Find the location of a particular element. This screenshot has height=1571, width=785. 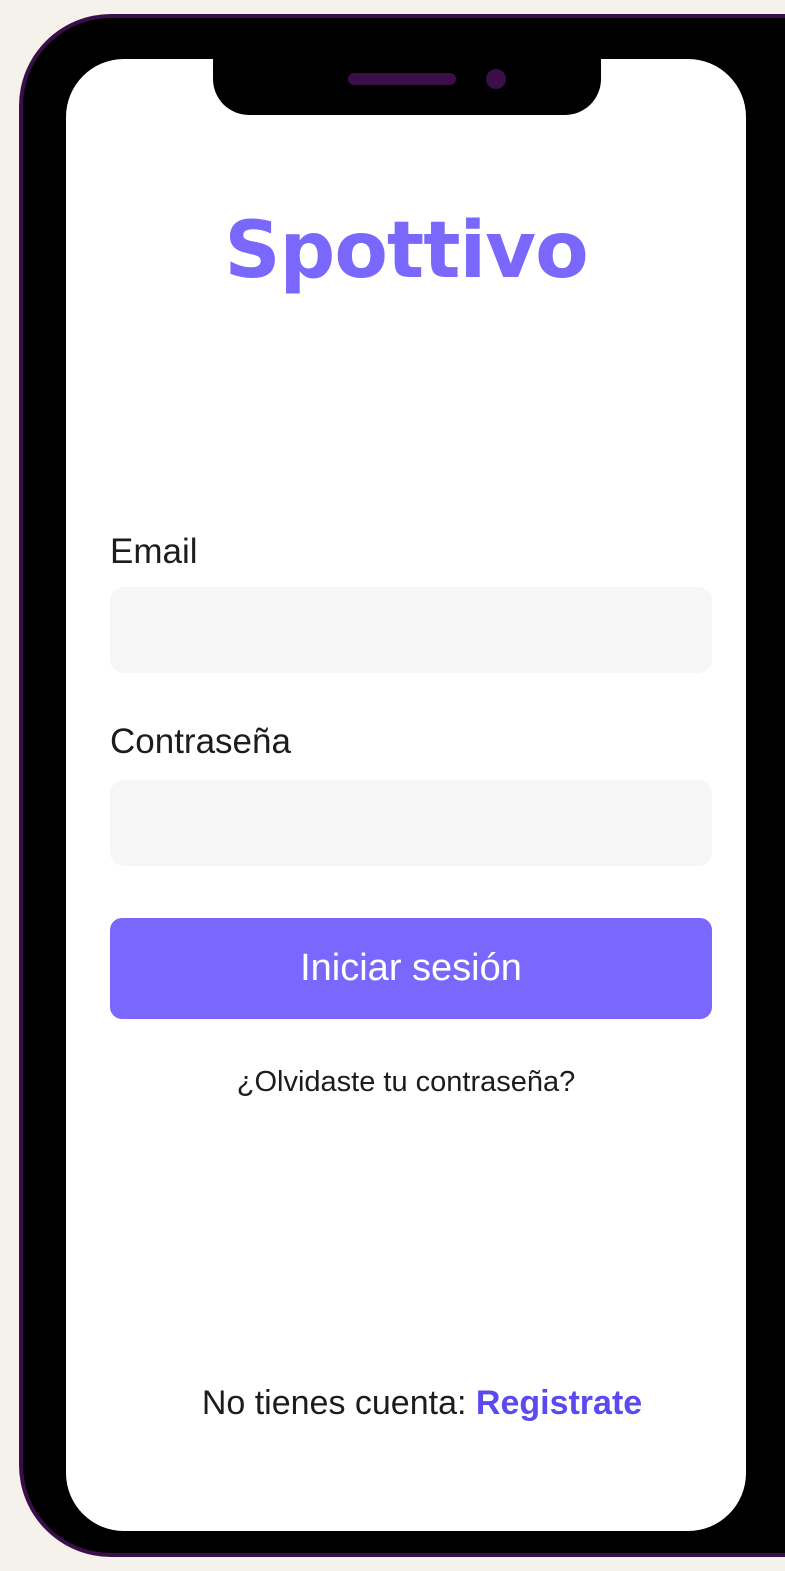

phone-notch is located at coordinates (407, 87).